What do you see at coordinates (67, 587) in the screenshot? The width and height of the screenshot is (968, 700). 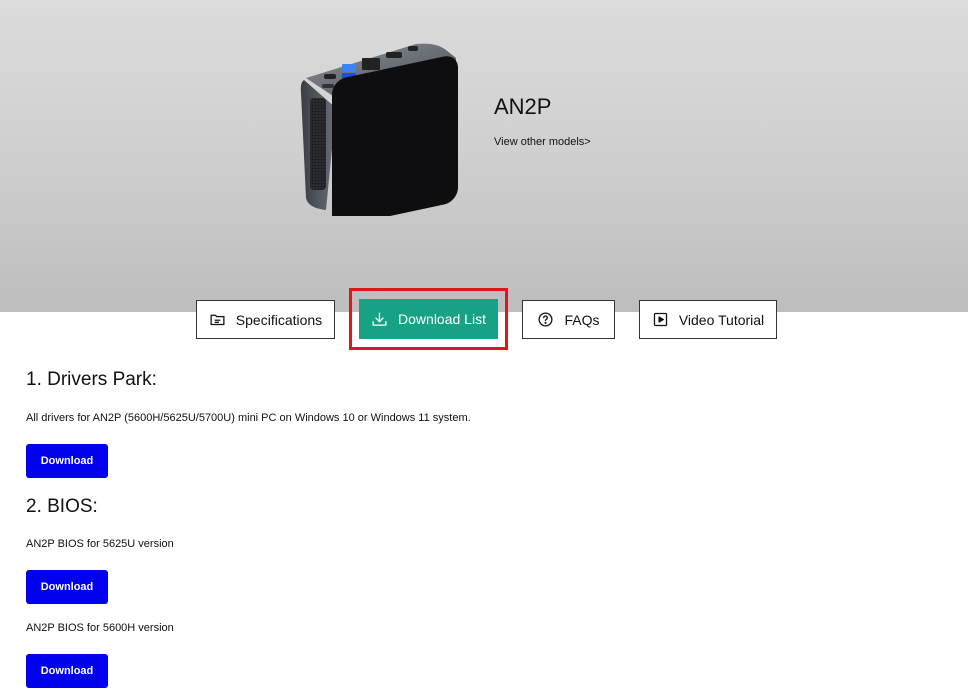 I see `bios-5625u-download-button: Download` at bounding box center [67, 587].